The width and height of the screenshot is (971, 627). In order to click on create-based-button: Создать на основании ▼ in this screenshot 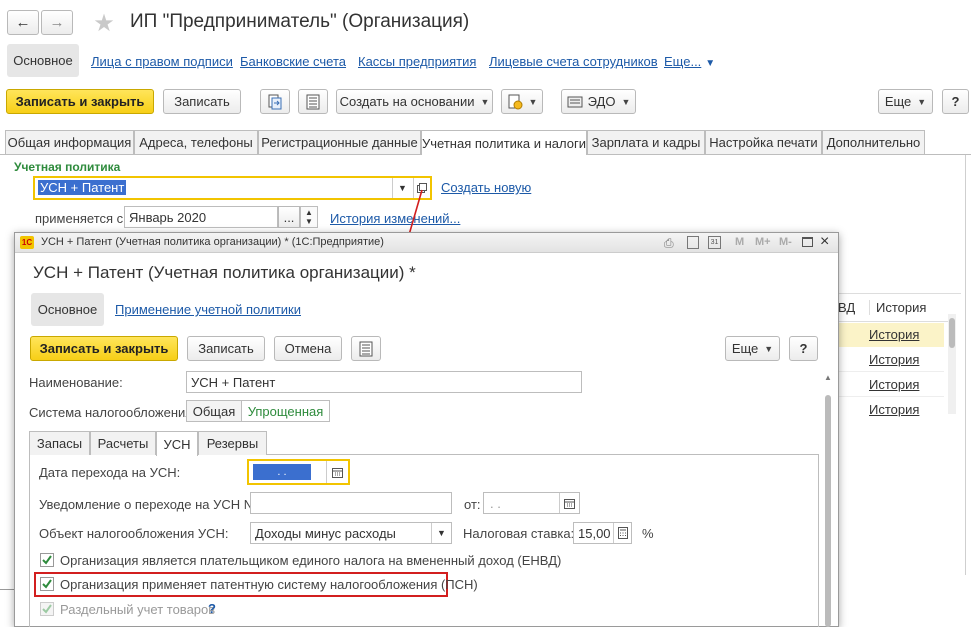, I will do `click(414, 101)`.